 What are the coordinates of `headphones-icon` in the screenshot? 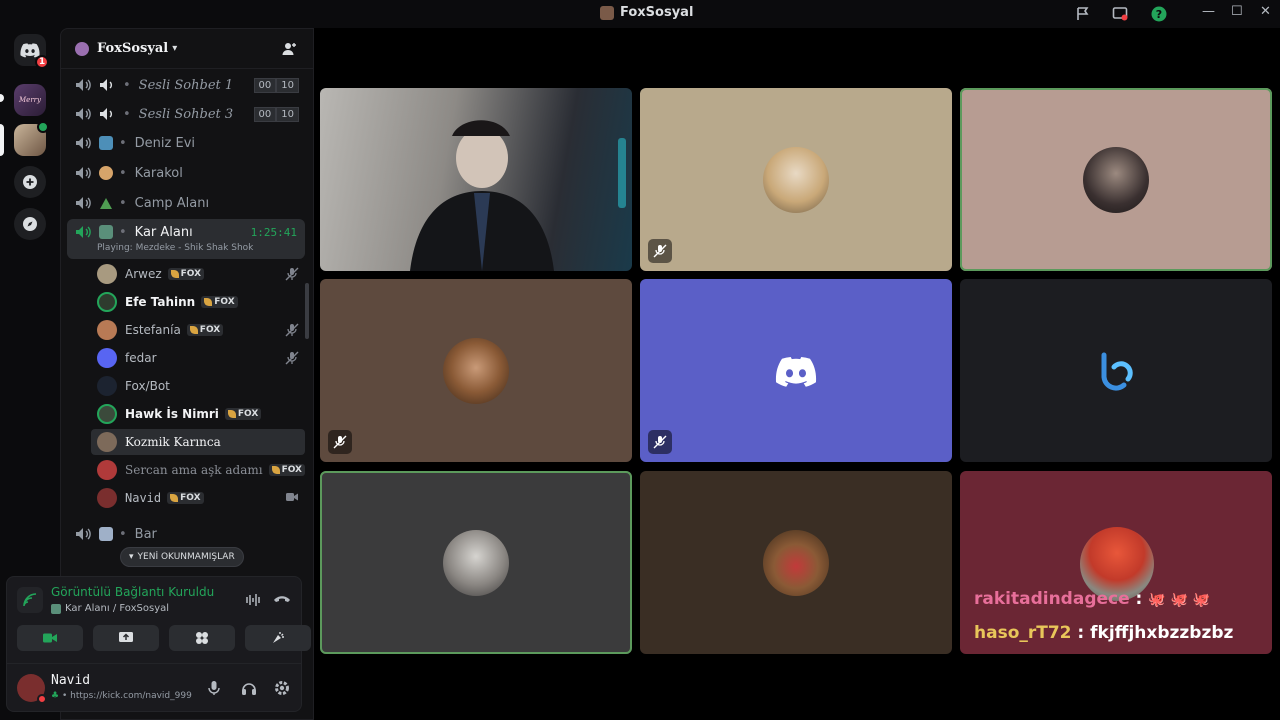 It's located at (249, 688).